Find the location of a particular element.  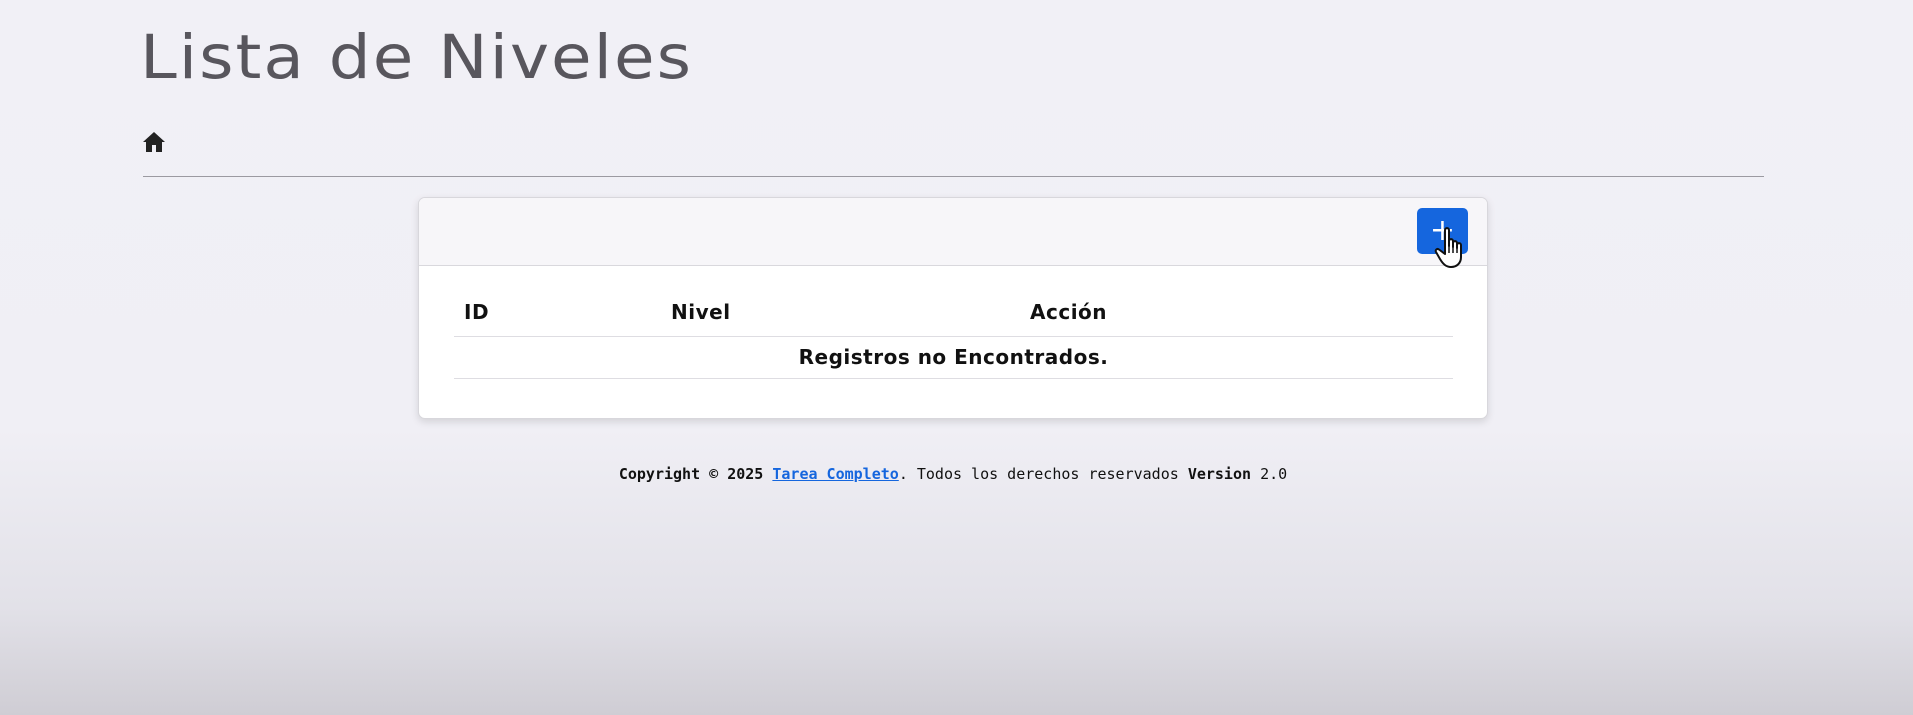

table-row: Registros no Encontrados. is located at coordinates (953, 357).